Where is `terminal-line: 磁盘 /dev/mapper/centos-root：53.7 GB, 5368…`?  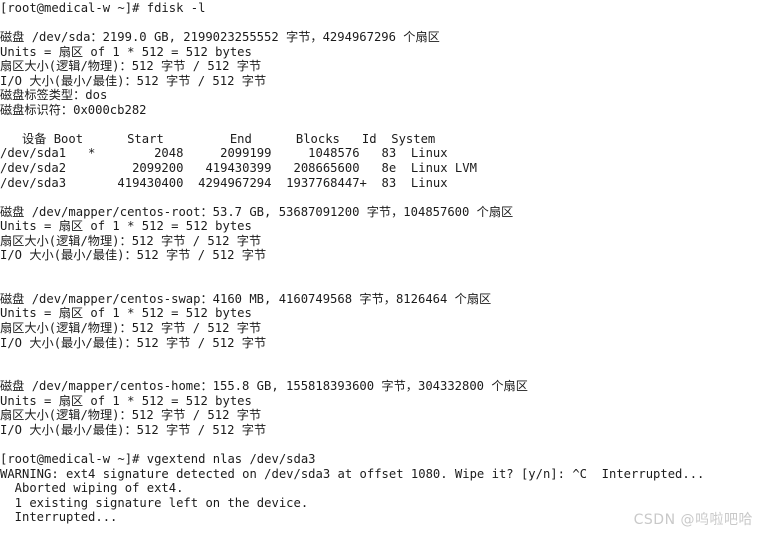
terminal-line: 磁盘 /dev/mapper/centos-root：53.7 GB, 5368… is located at coordinates (257, 211).